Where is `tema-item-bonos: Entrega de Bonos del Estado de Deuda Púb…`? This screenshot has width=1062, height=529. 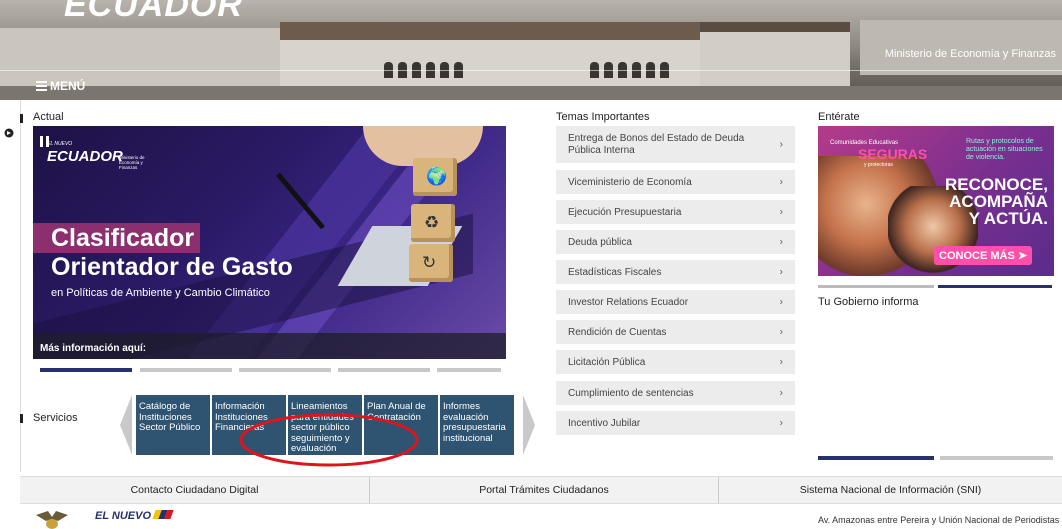 tema-item-bonos: Entrega de Bonos del Estado de Deuda Púb… is located at coordinates (675, 144).